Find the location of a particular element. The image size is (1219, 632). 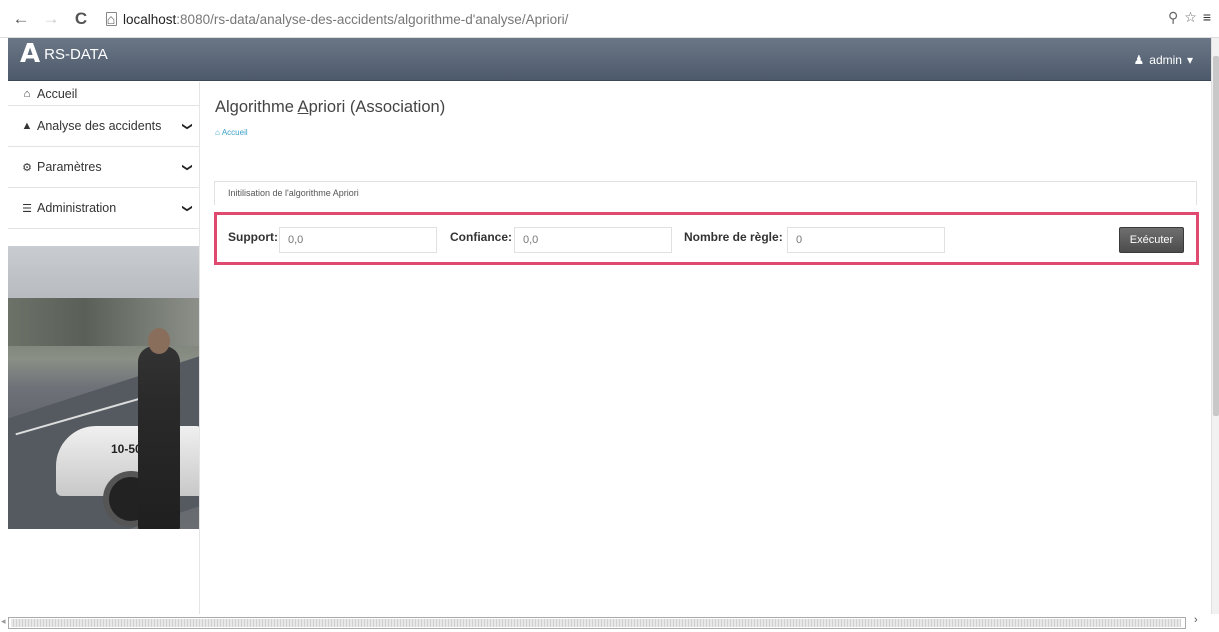

sidebar-item-label: Accueil is located at coordinates (57, 93).